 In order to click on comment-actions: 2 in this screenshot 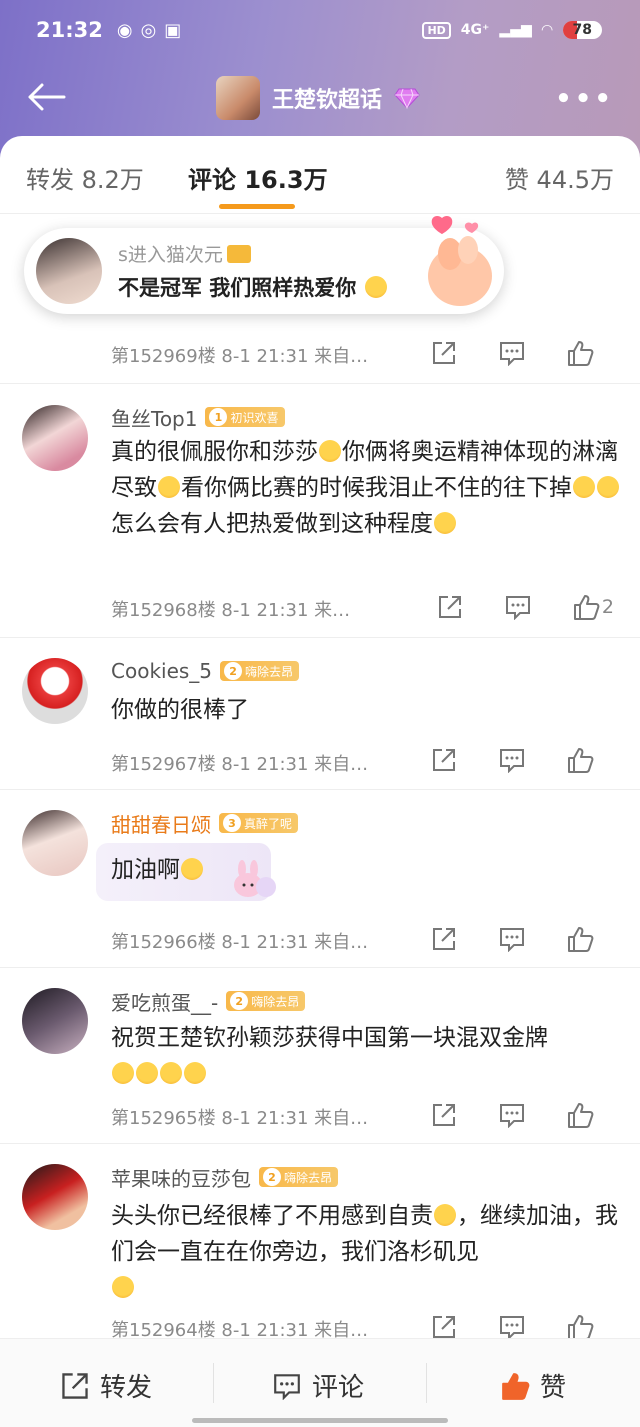, I will do `click(515, 607)`.